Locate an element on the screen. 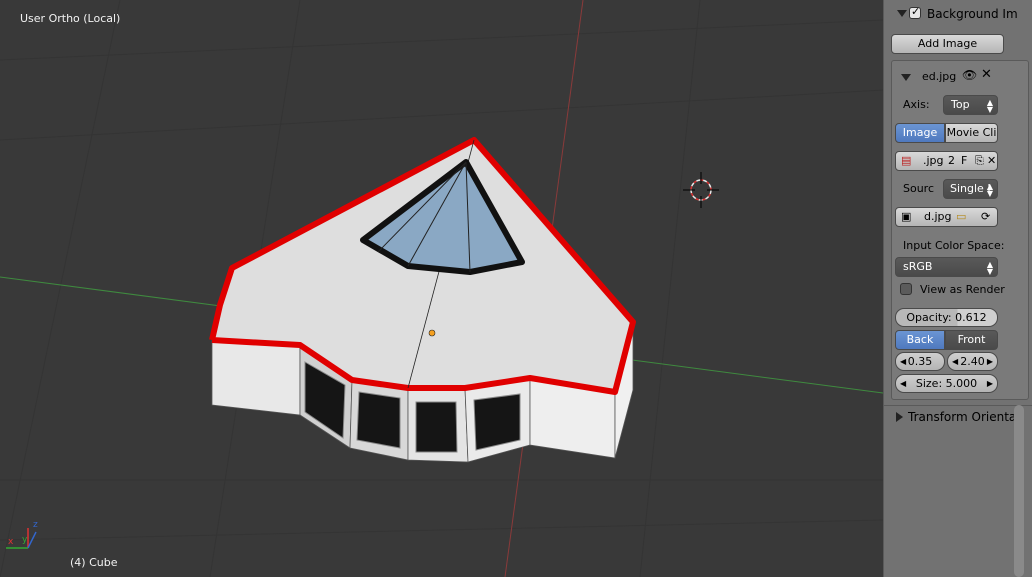 This screenshot has height=577, width=1032. color-space-dropdown: sRGB ▲ ▼ is located at coordinates (946, 267).